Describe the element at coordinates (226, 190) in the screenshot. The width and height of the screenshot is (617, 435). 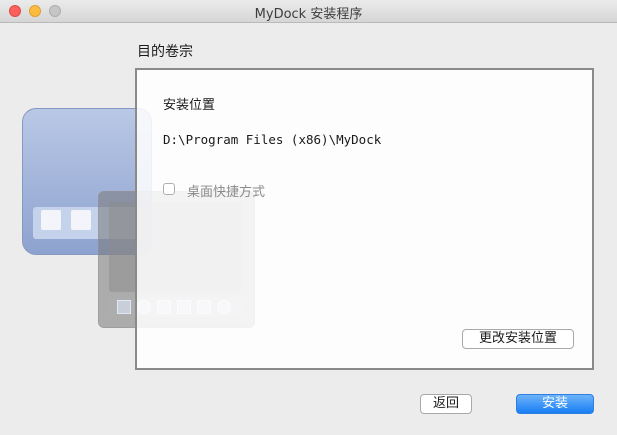
I see `desktop-shortcut-label: 桌面快捷方式` at that location.